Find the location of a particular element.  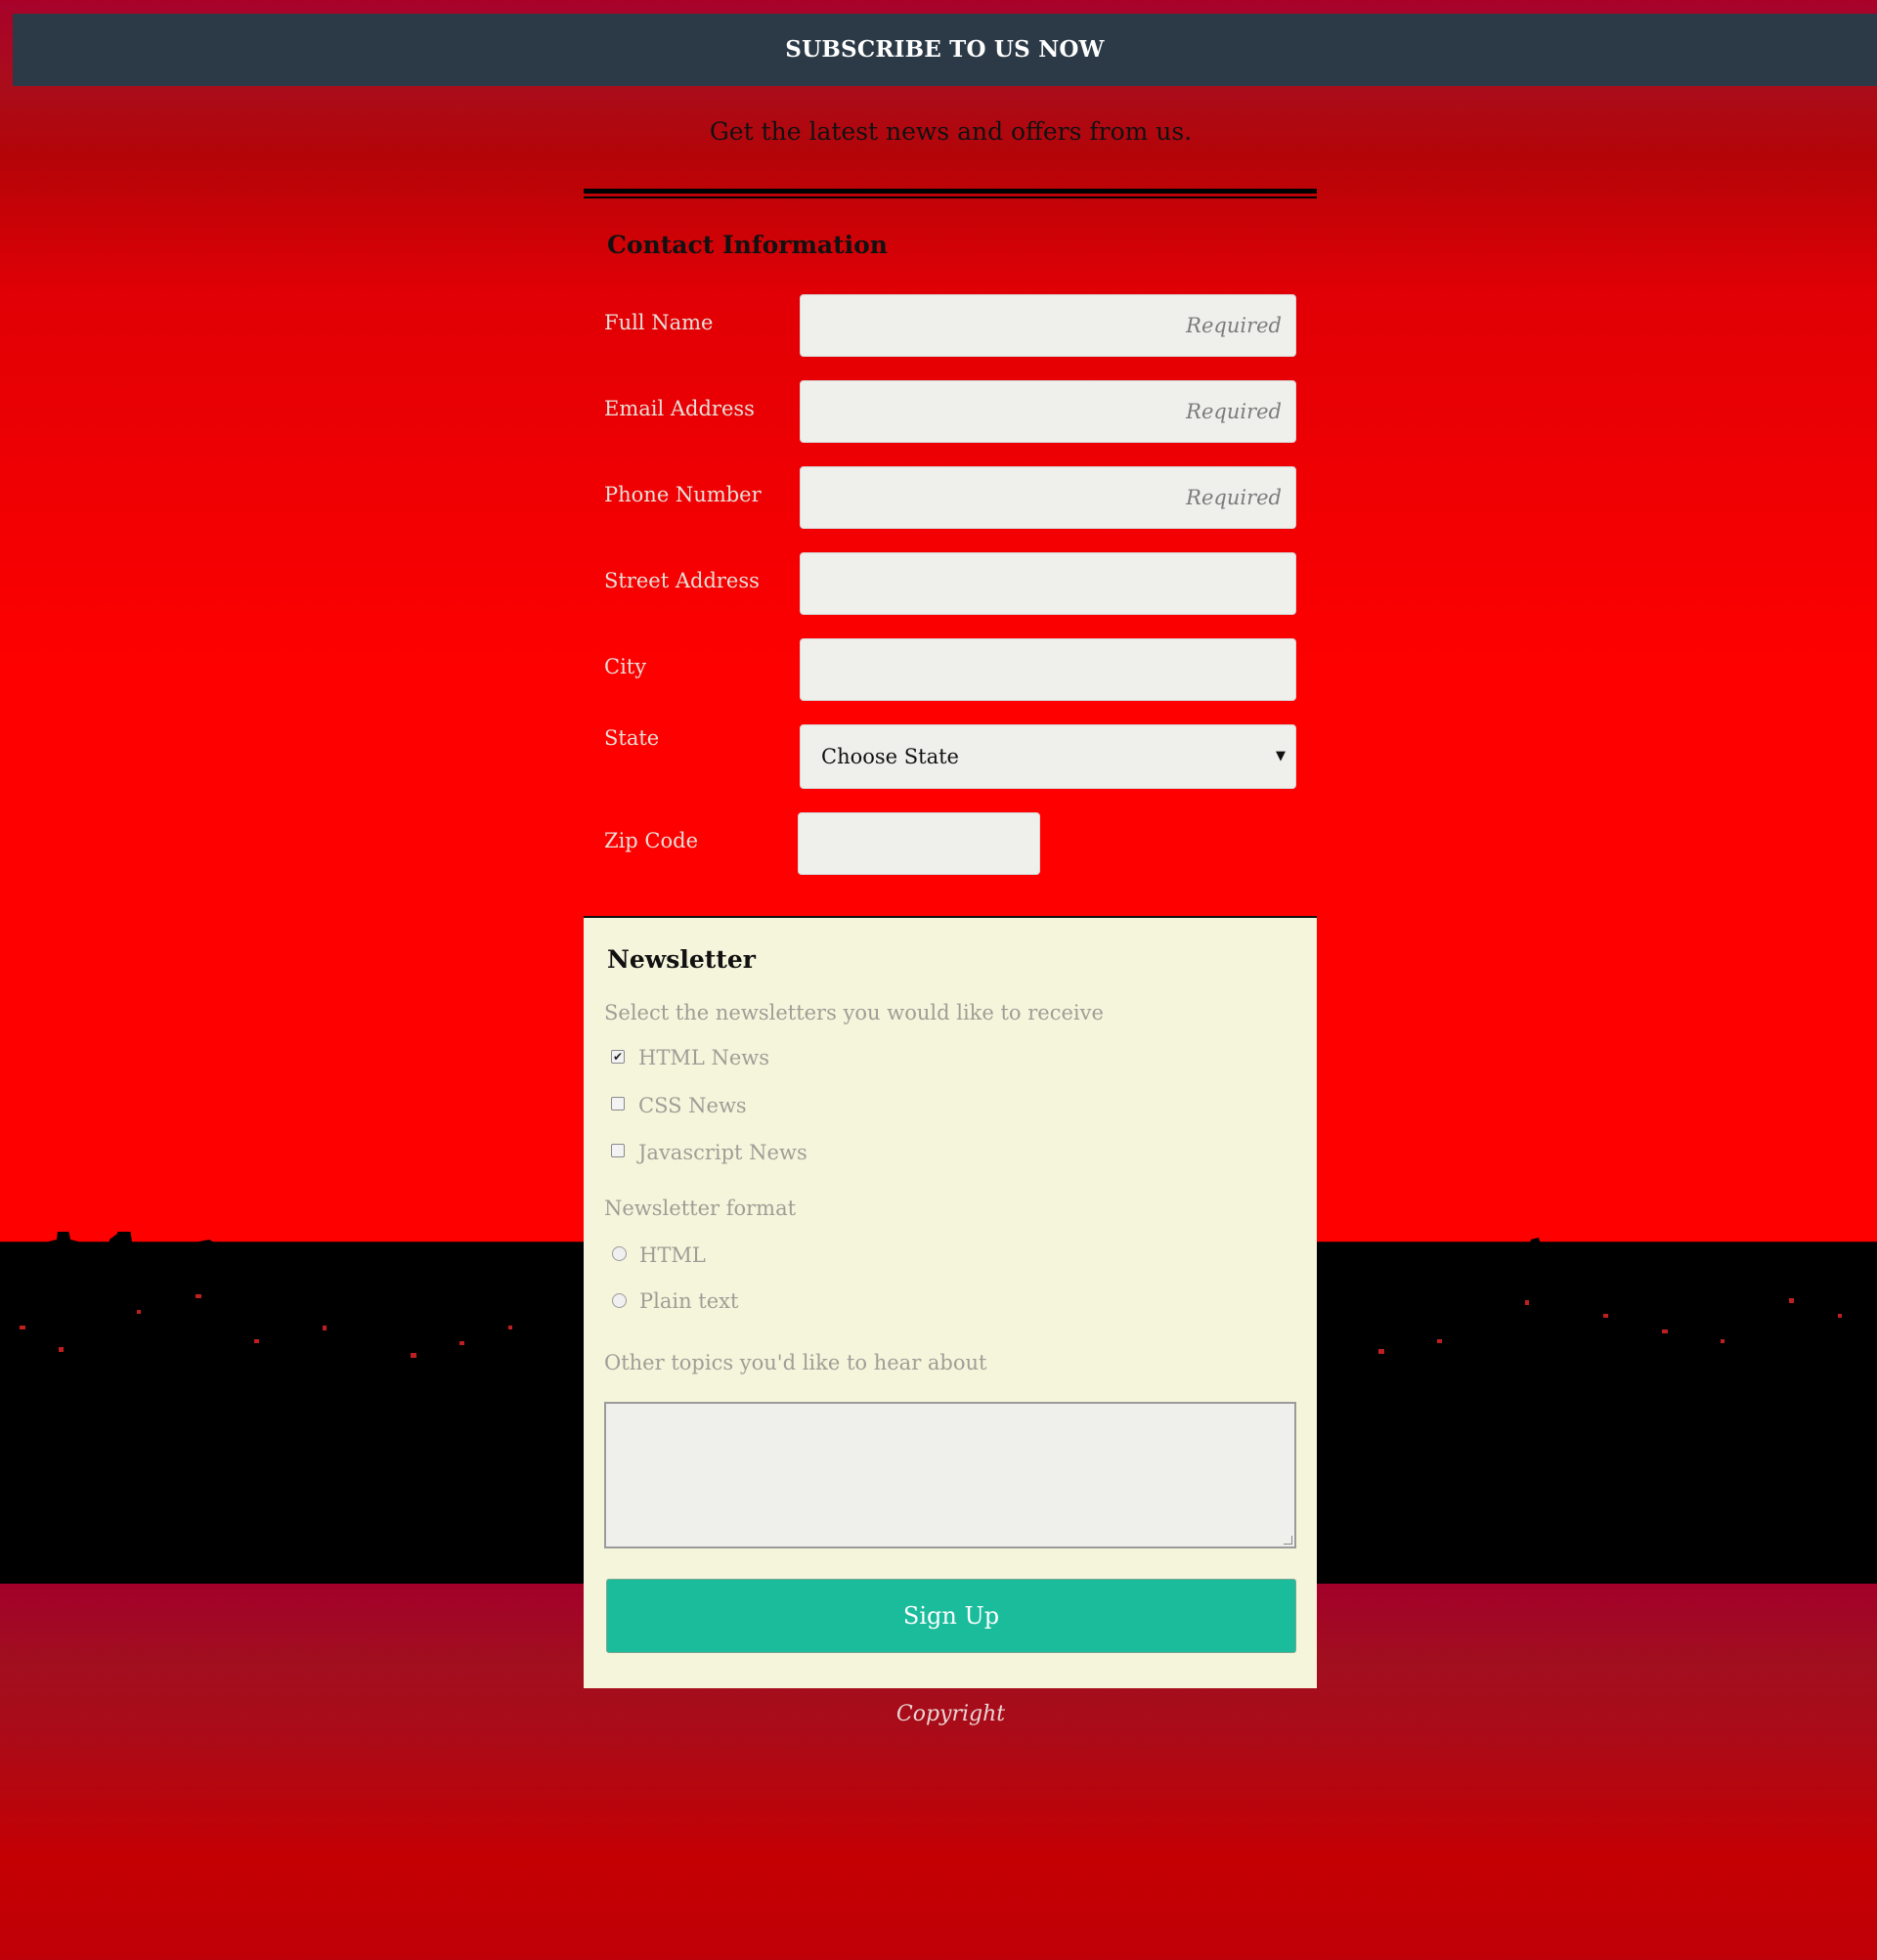

css-news-label: CSS News is located at coordinates (692, 1105).